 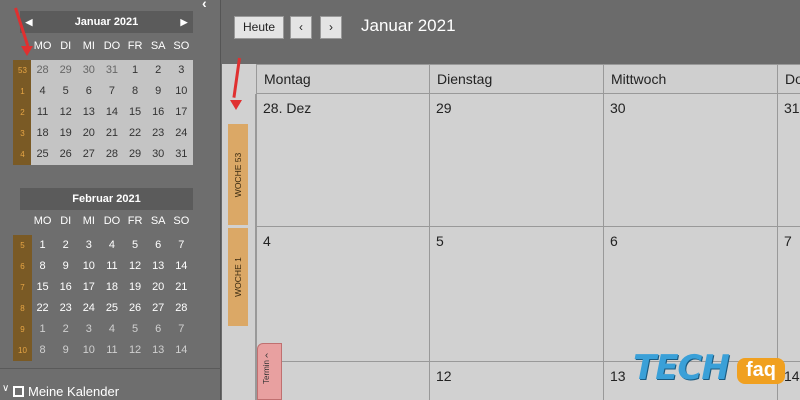 I want to click on week-tab: WOCHE 1, so click(x=238, y=277).